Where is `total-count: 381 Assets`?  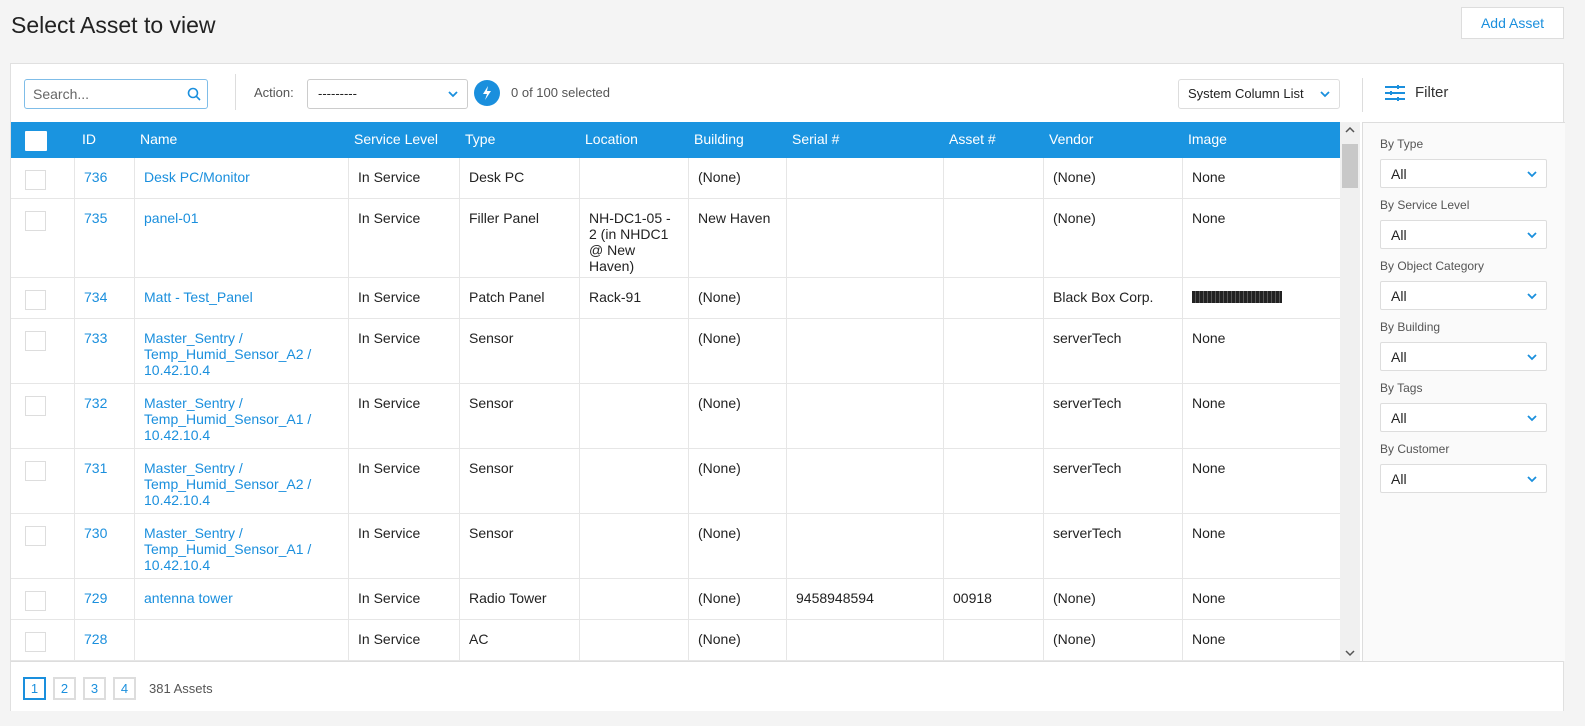 total-count: 381 Assets is located at coordinates (181, 688).